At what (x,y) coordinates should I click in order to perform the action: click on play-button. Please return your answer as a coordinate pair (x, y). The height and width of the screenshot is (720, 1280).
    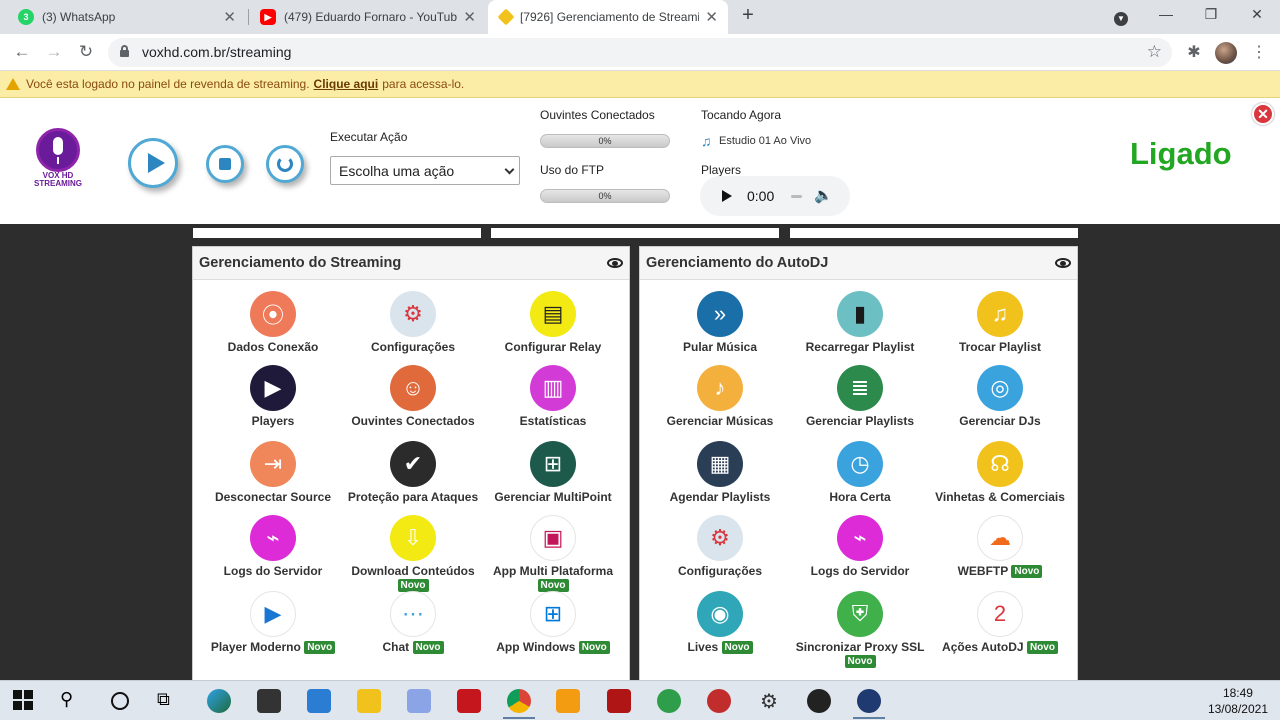
    Looking at the image, I should click on (153, 163).